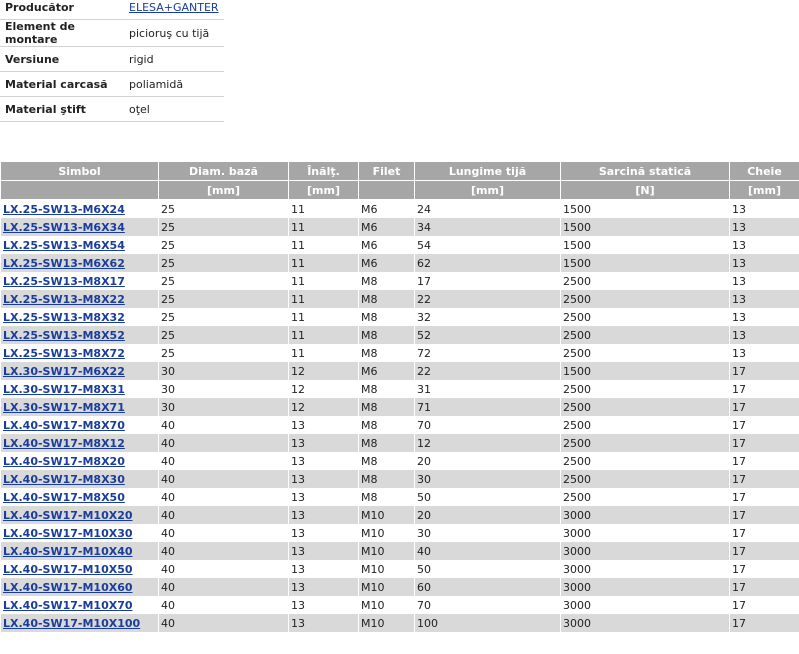  I want to click on symbol-link: LX.25-SW13-M8X22, so click(64, 299).